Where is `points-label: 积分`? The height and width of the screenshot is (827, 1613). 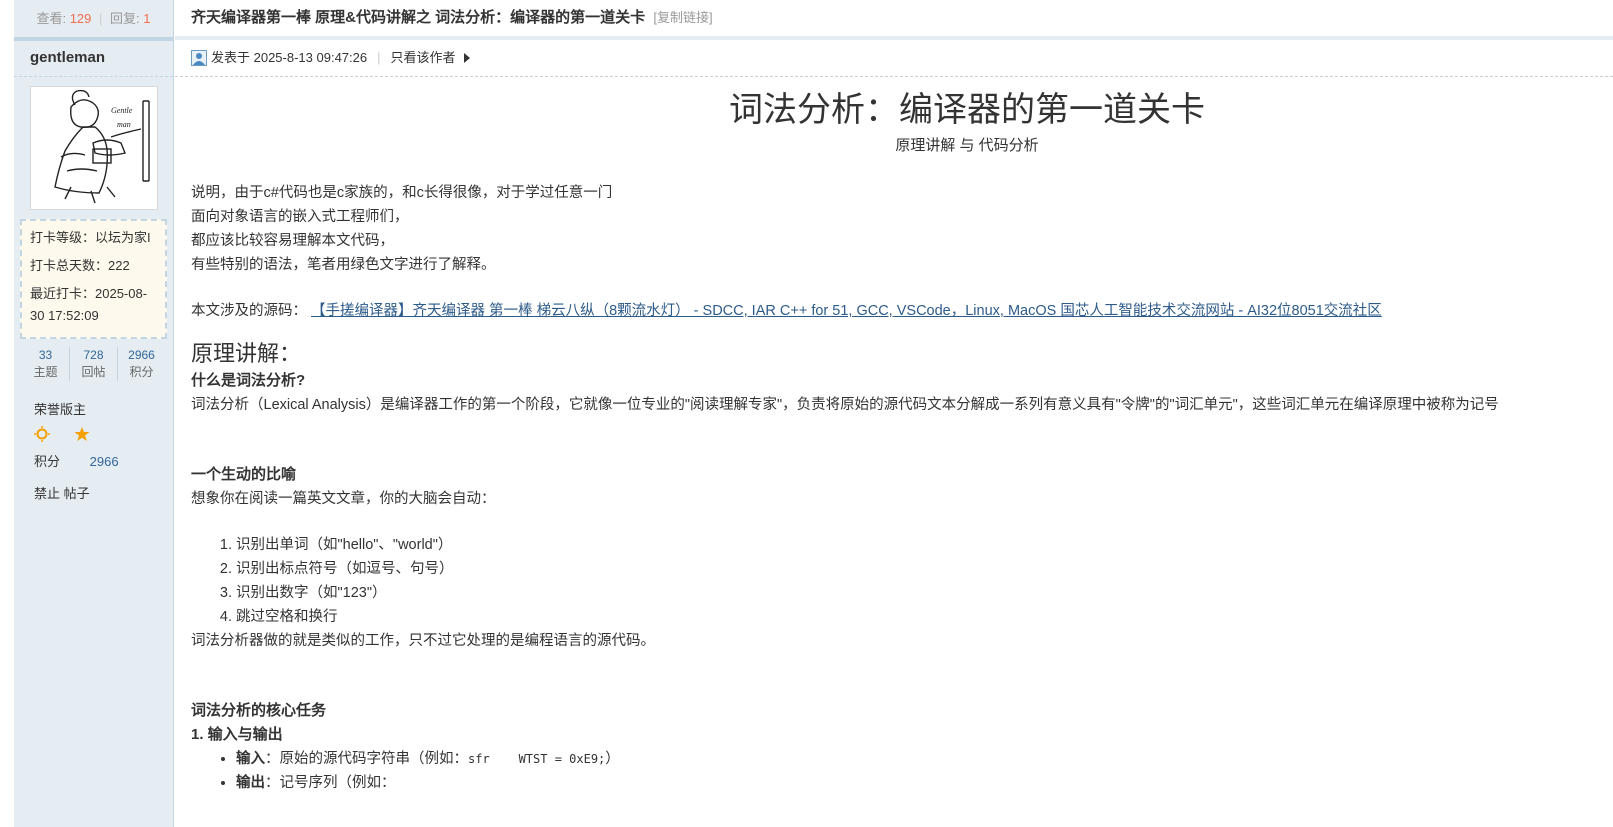 points-label: 积分 is located at coordinates (141, 372).